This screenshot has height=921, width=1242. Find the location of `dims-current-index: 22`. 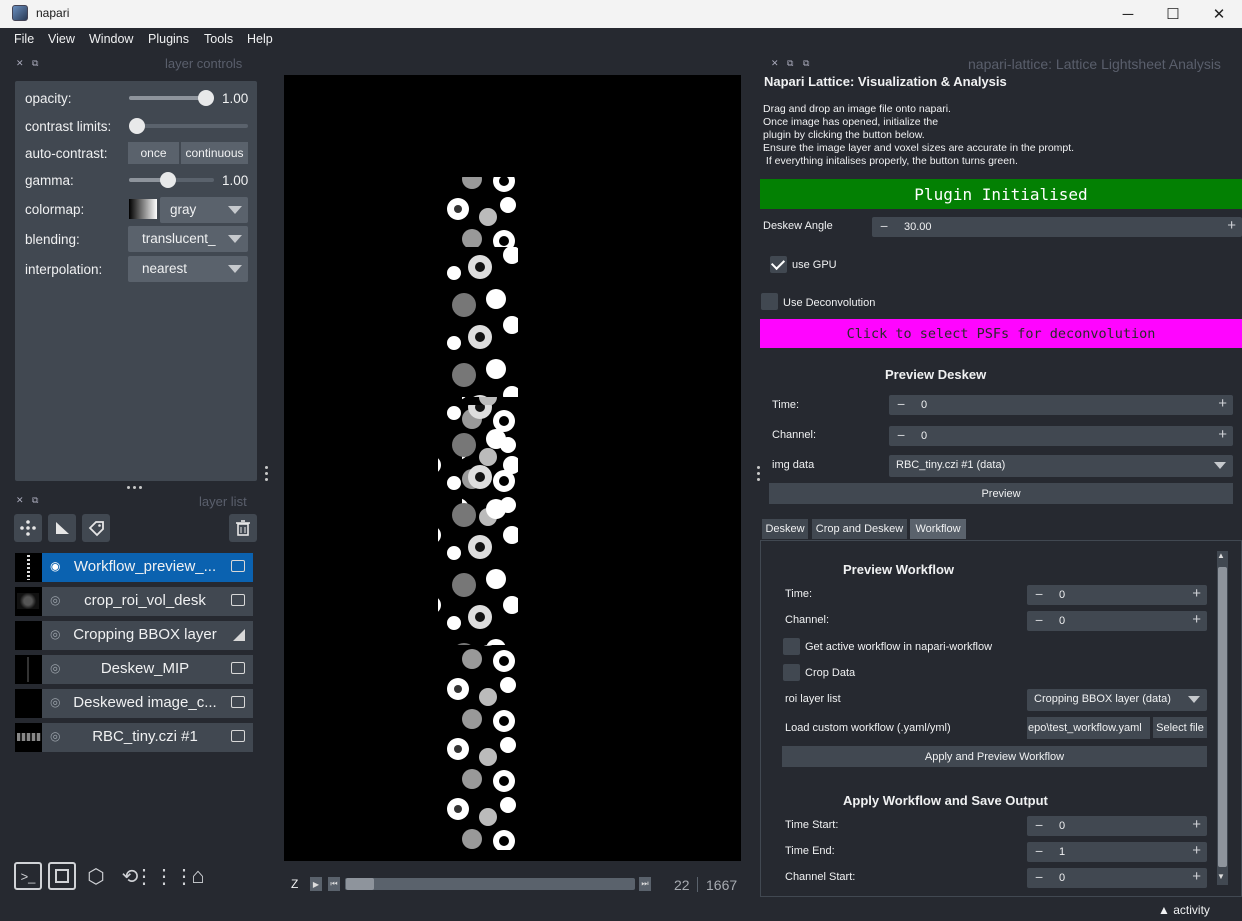

dims-current-index: 22 is located at coordinates (682, 885).